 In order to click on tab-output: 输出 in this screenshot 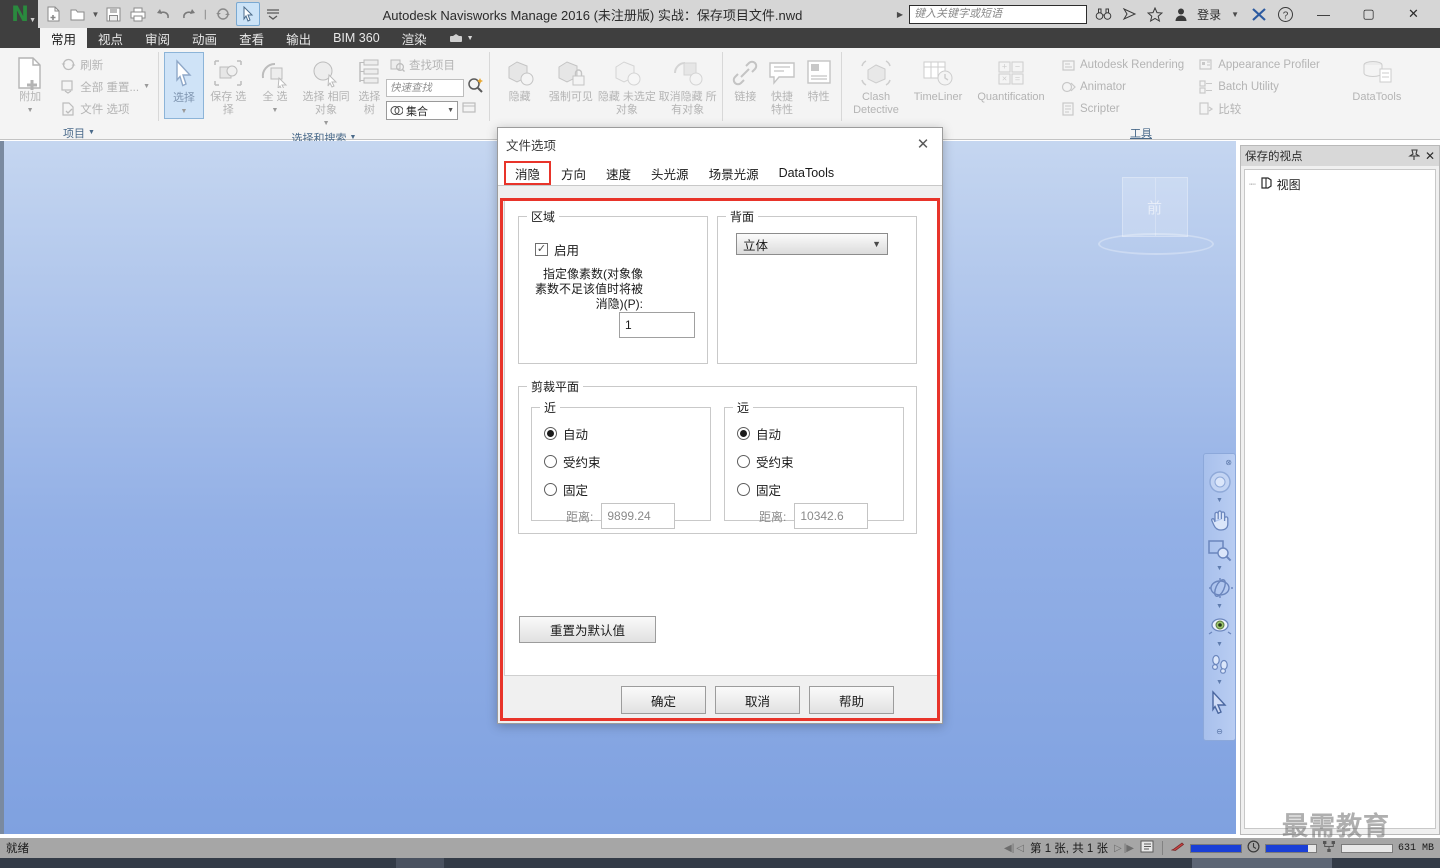, I will do `click(298, 38)`.